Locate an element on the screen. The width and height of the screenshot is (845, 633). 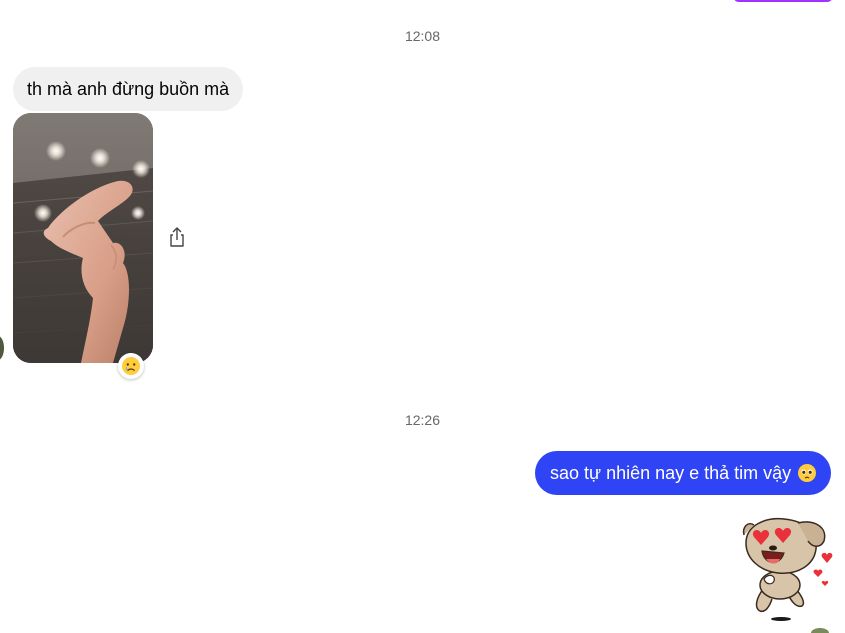
crying-face-icon is located at coordinates (131, 366).